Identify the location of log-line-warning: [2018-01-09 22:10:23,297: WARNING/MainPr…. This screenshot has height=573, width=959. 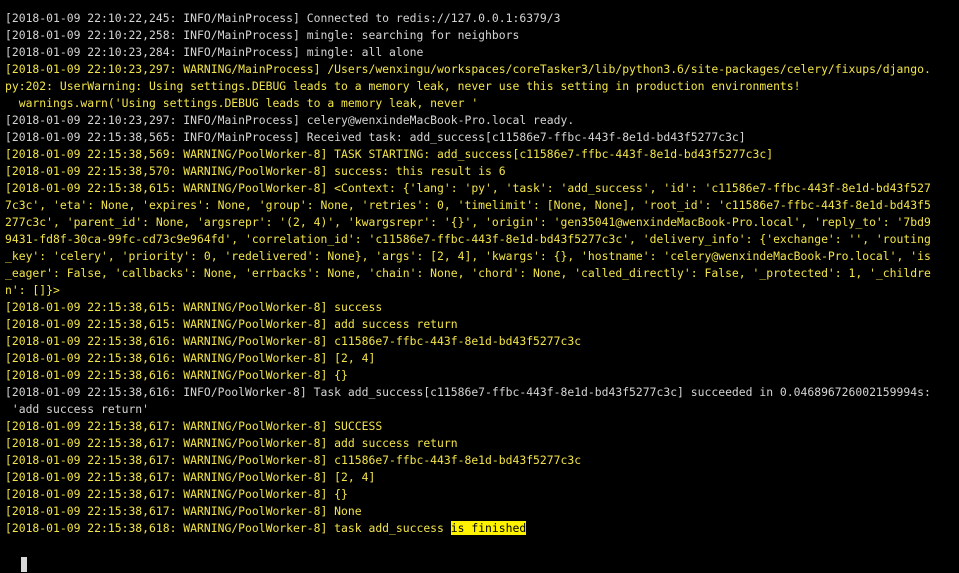
(480, 69).